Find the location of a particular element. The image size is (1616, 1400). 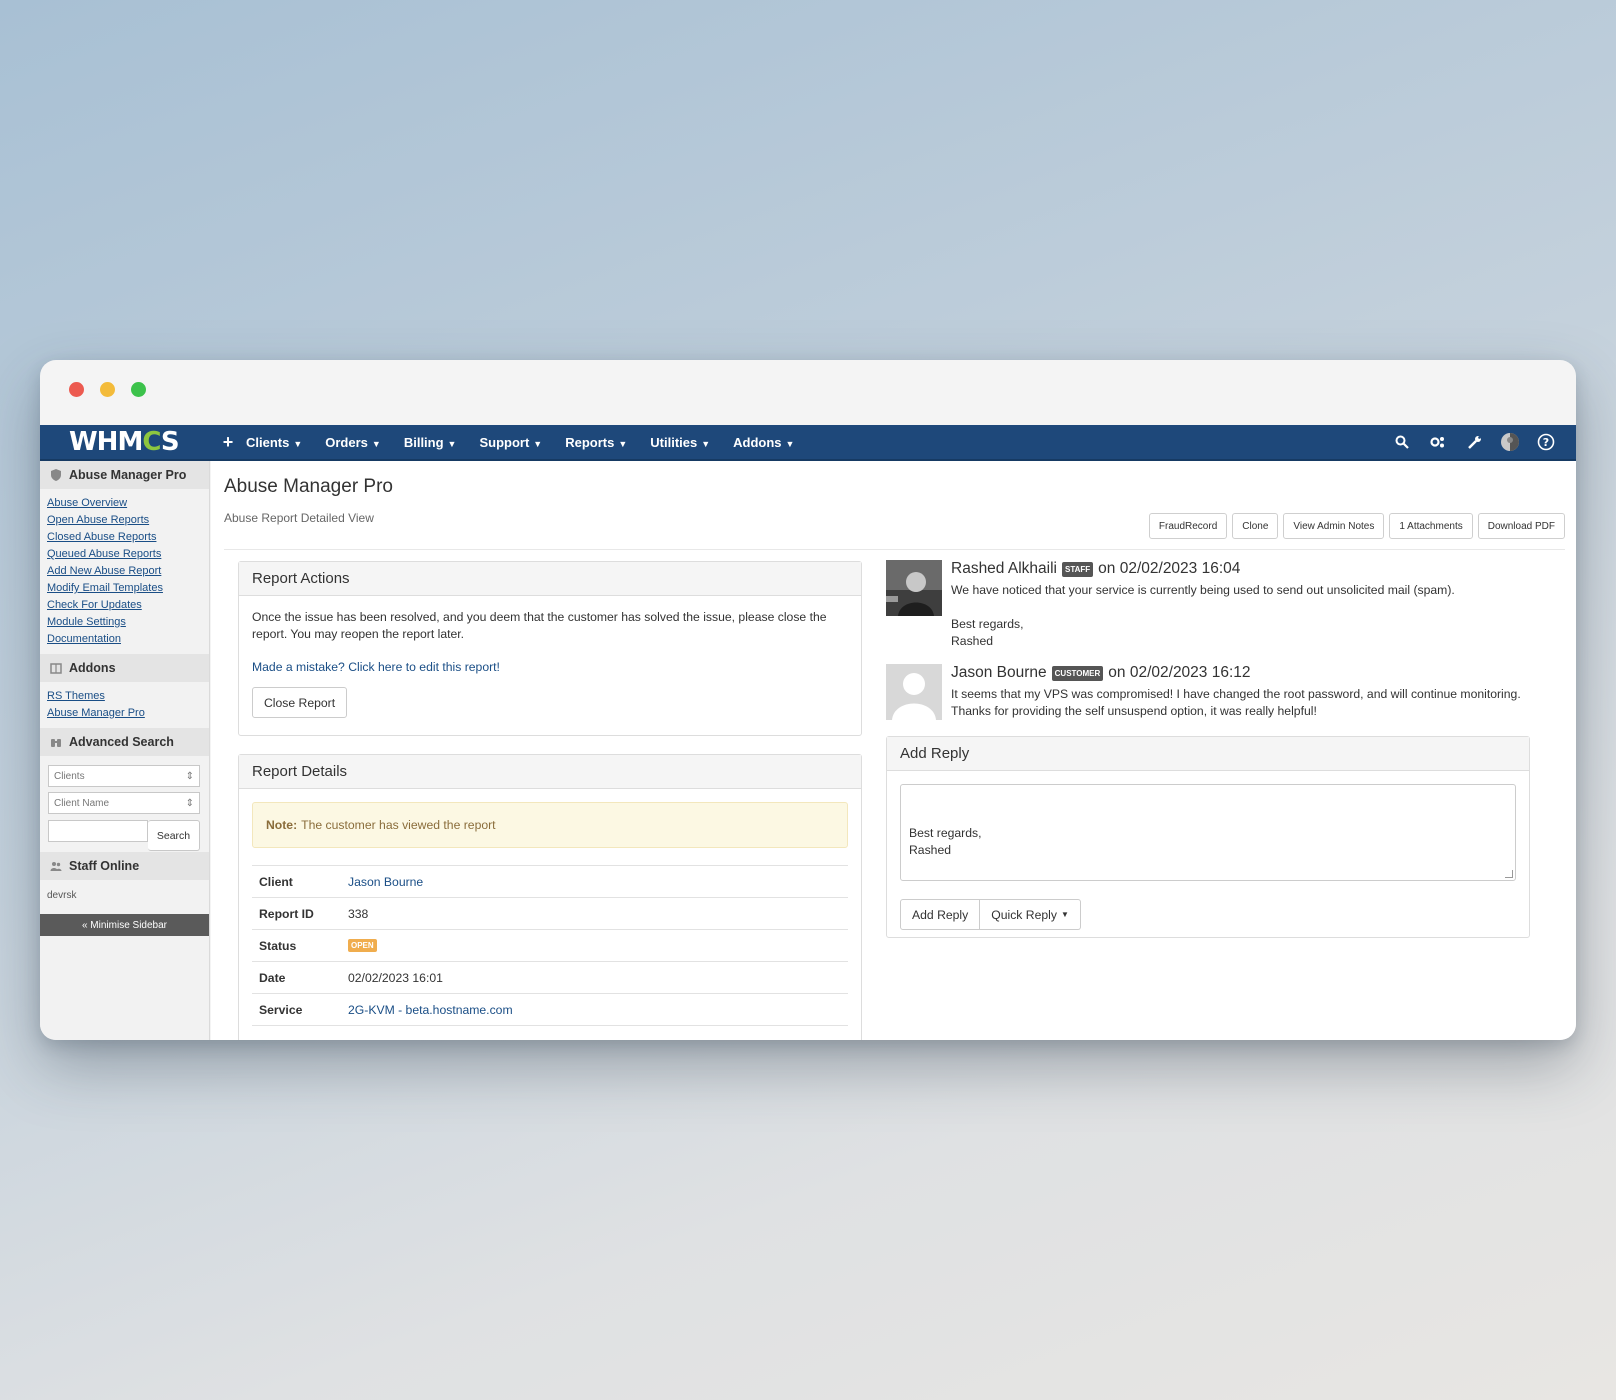

status-badge: OPEN is located at coordinates (362, 945).